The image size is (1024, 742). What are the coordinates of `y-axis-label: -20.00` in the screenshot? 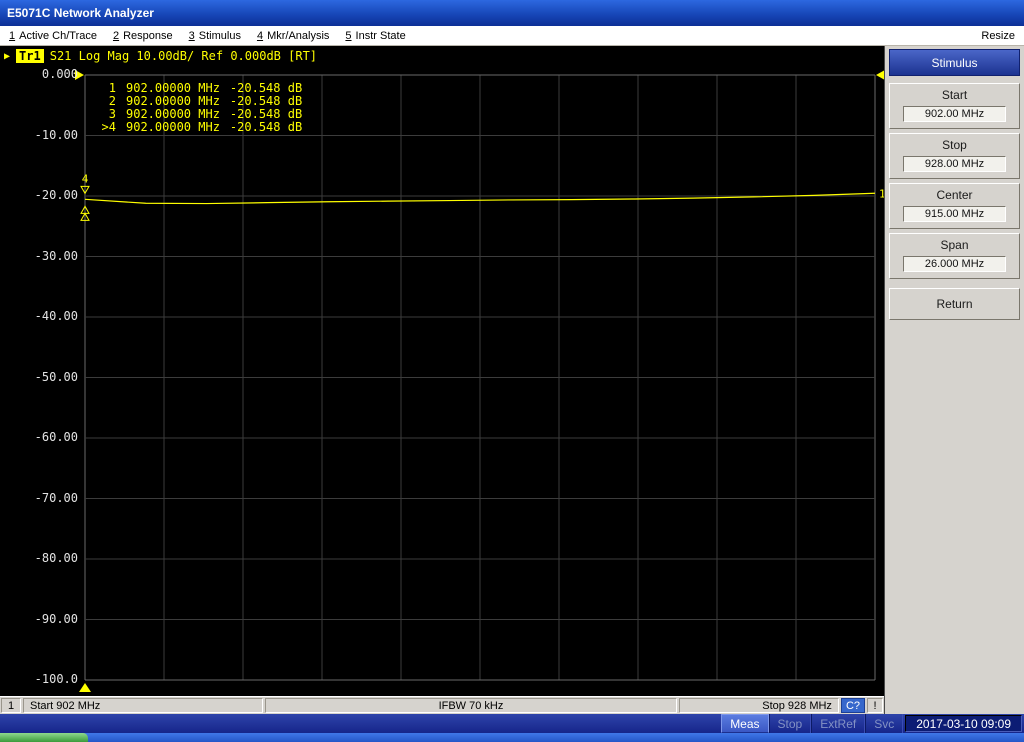 It's located at (56, 195).